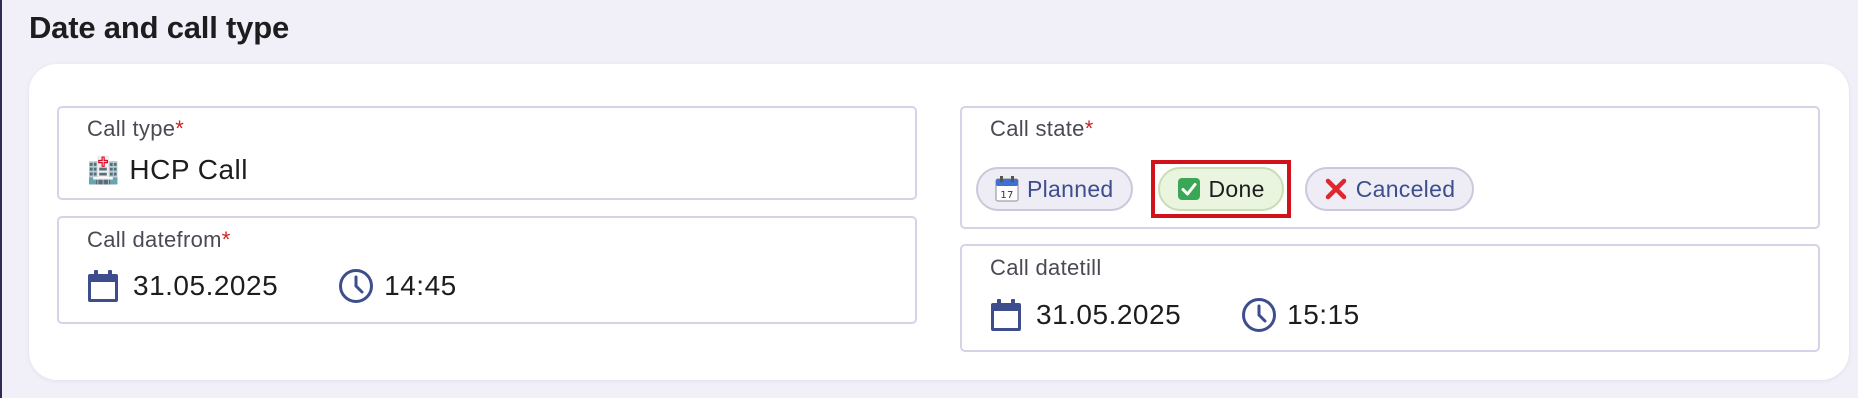 The width and height of the screenshot is (1858, 398). Describe the element at coordinates (205, 286) in the screenshot. I see `call-datefrom-date: 31.05.2025` at that location.